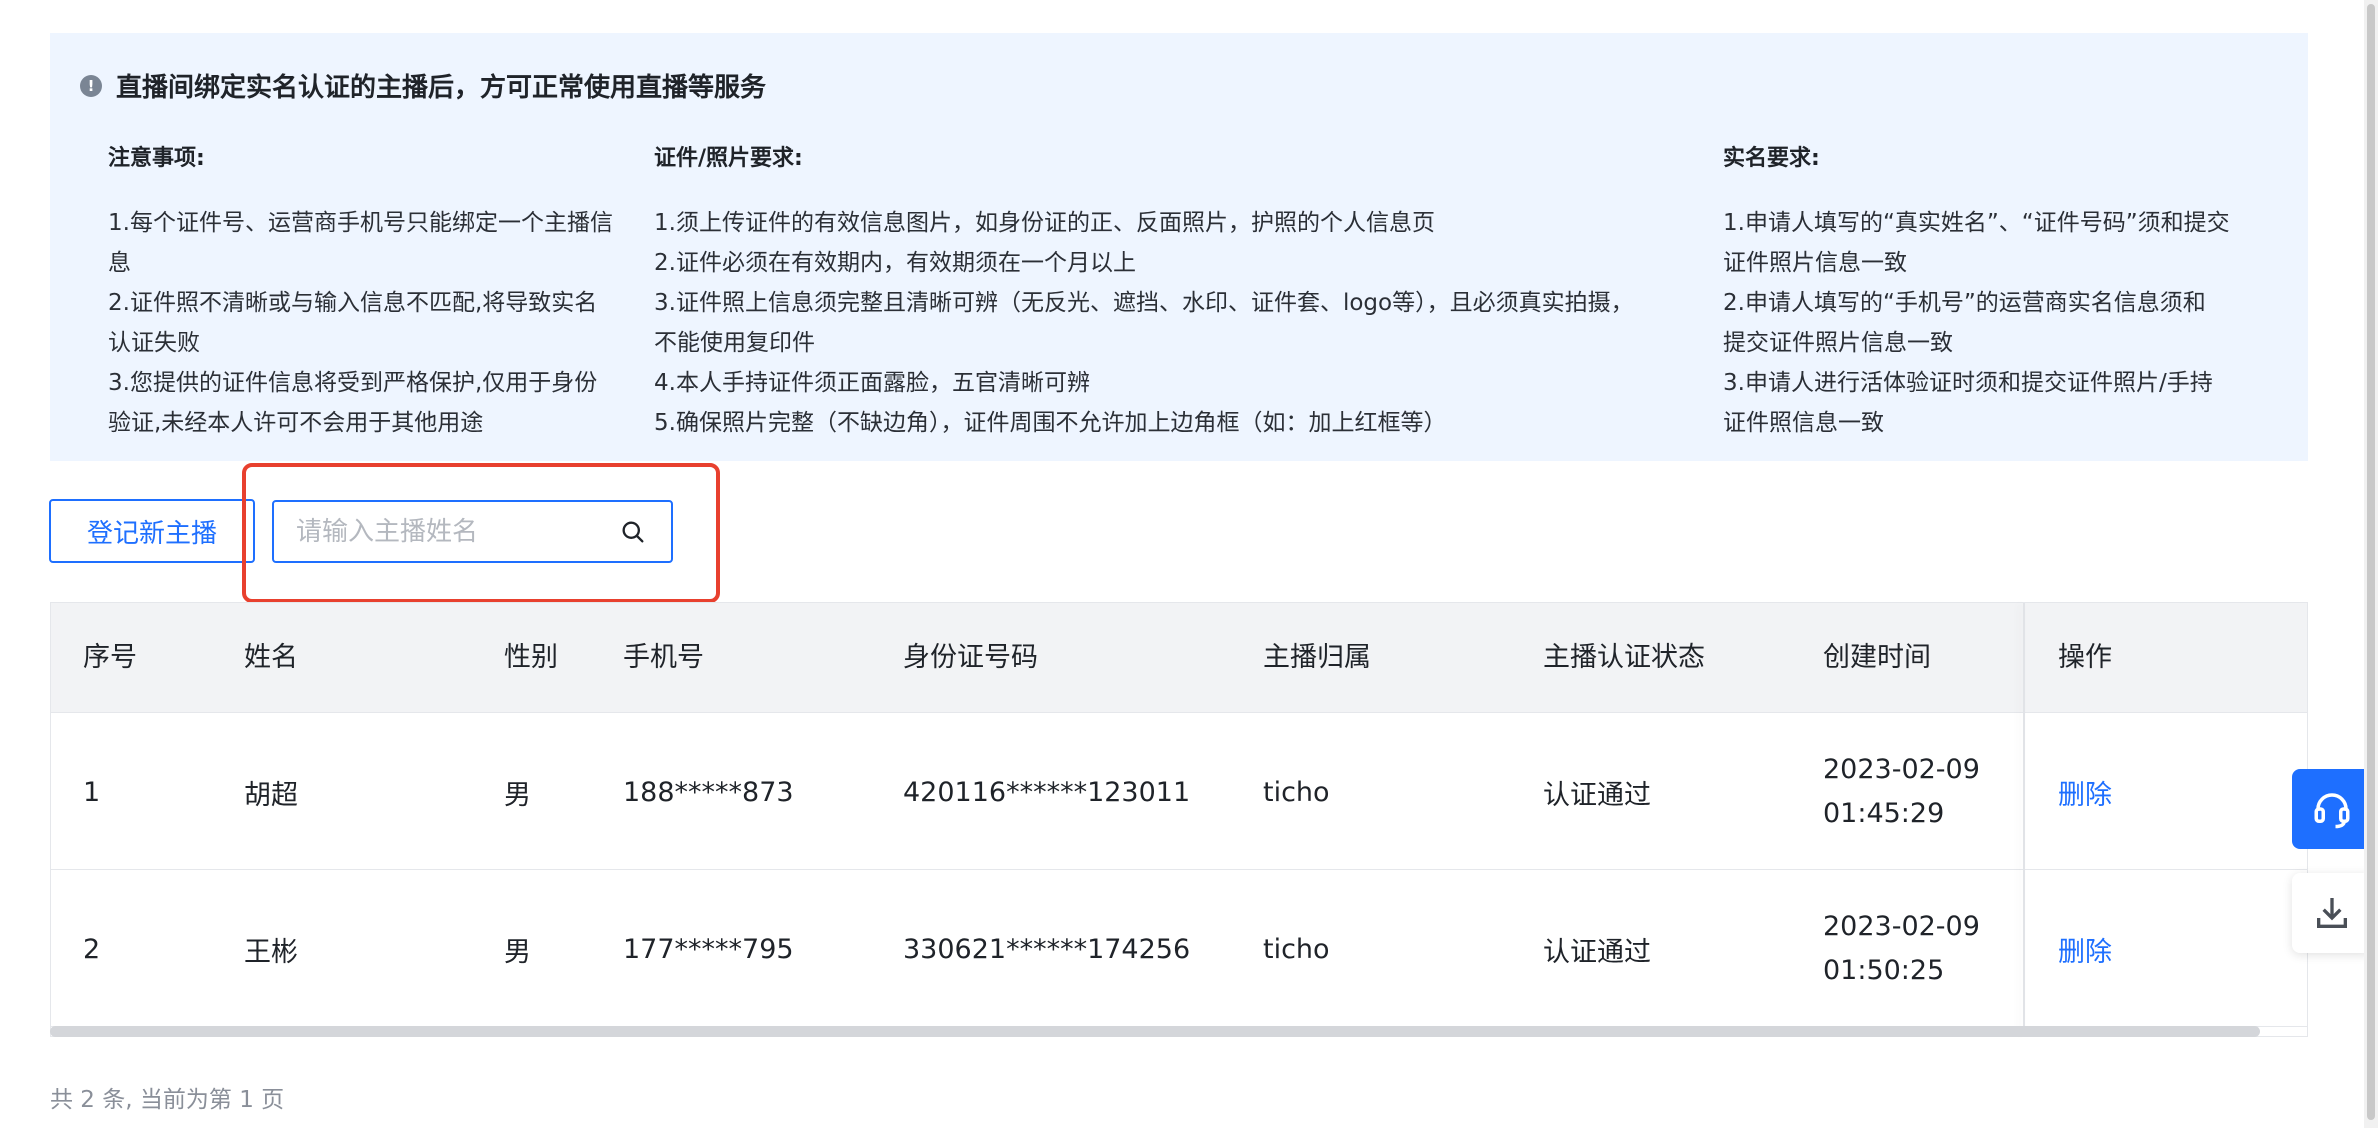 The height and width of the screenshot is (1128, 2378). What do you see at coordinates (91, 85) in the screenshot?
I see `info-icon: !` at bounding box center [91, 85].